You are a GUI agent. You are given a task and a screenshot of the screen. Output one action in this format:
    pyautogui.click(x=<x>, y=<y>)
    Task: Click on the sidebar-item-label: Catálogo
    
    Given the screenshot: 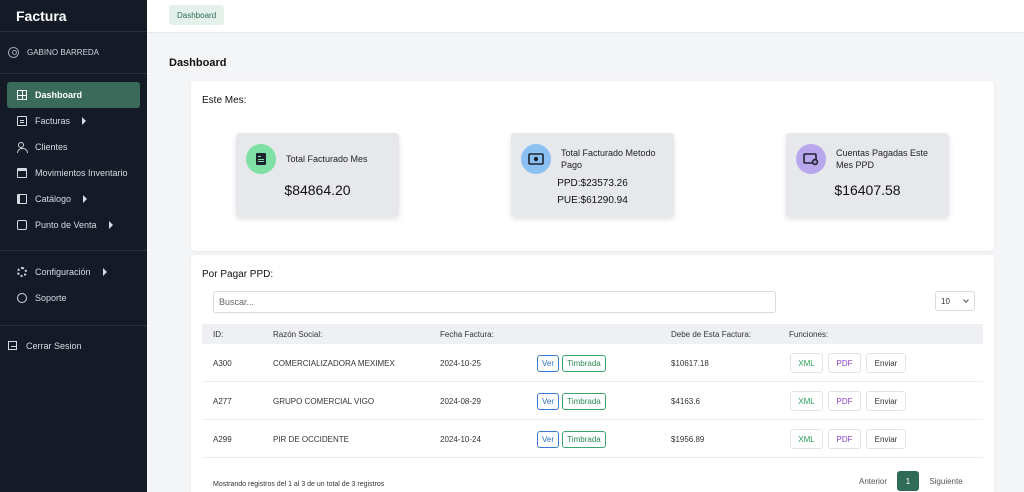 What is the action you would take?
    pyautogui.click(x=53, y=199)
    